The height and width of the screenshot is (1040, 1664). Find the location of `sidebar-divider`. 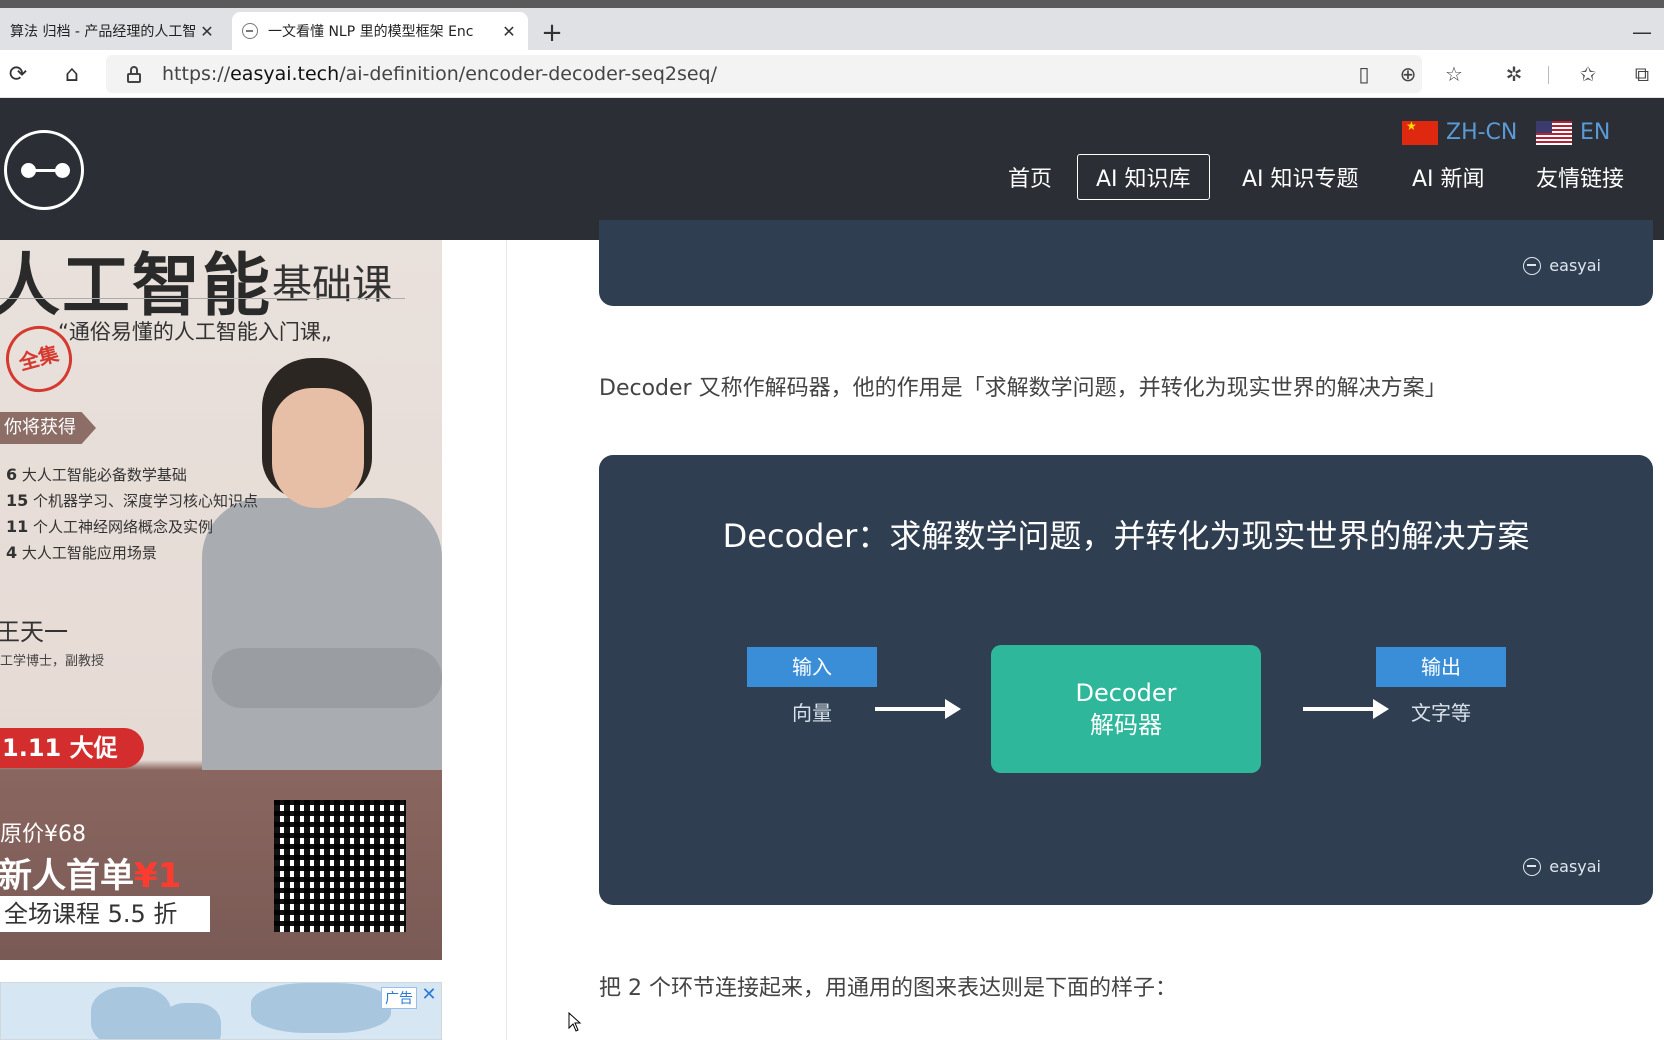

sidebar-divider is located at coordinates (506, 640).